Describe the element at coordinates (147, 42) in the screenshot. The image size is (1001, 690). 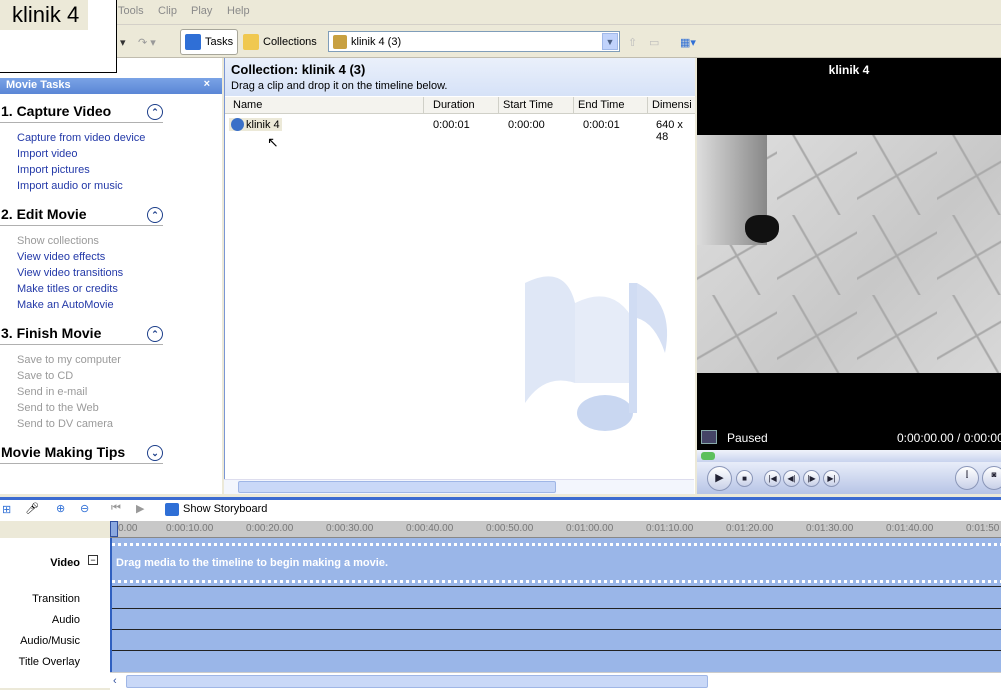
I see `redo-button: ↷ ▾` at that location.